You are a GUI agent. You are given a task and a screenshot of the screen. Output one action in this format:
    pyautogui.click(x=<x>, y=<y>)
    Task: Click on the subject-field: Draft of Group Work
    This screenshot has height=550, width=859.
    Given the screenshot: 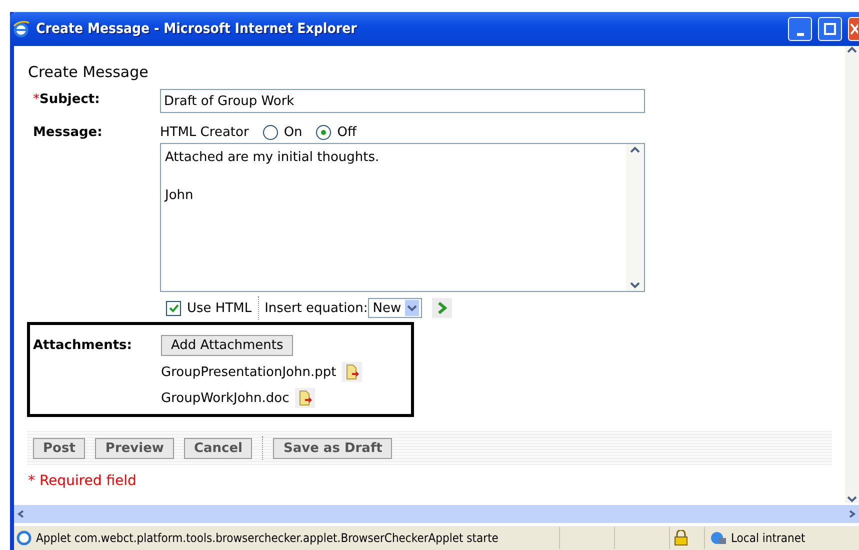 What is the action you would take?
    pyautogui.click(x=402, y=101)
    